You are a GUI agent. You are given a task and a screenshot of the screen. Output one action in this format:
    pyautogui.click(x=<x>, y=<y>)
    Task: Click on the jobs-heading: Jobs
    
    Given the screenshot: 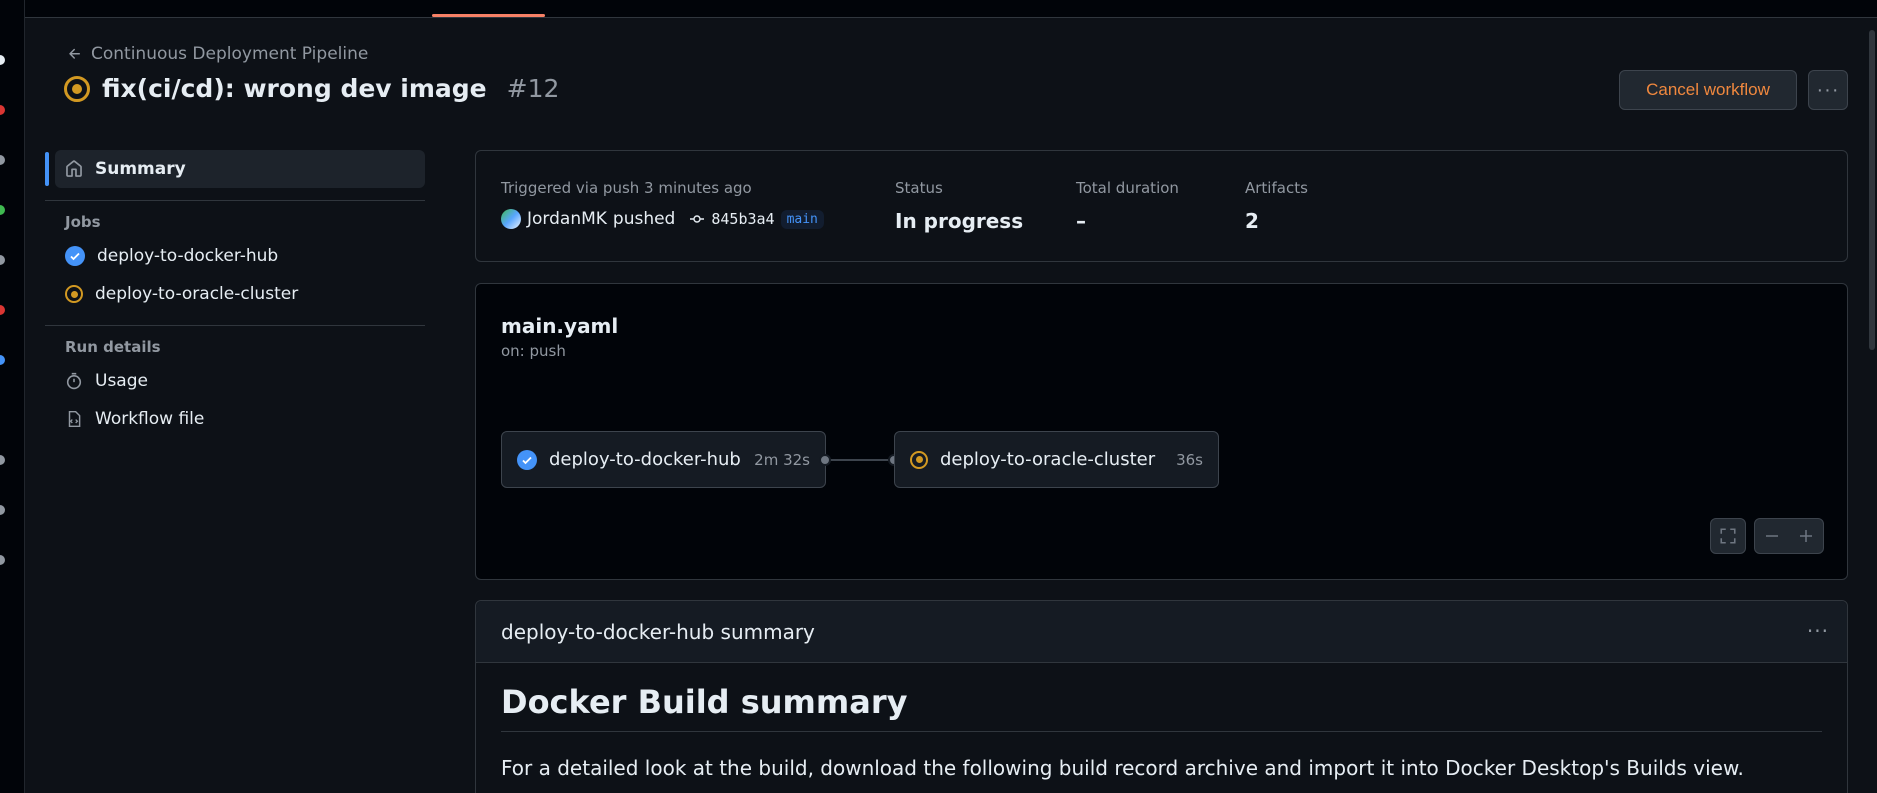 What is the action you would take?
    pyautogui.click(x=83, y=222)
    